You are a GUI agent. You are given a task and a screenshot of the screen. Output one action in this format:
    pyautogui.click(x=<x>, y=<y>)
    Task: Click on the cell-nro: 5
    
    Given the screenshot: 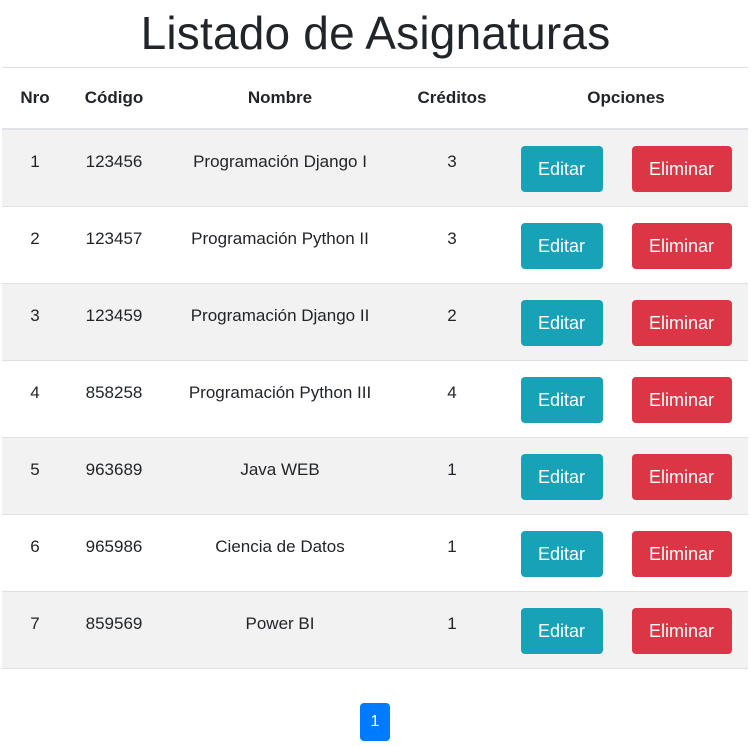 What is the action you would take?
    pyautogui.click(x=35, y=476)
    